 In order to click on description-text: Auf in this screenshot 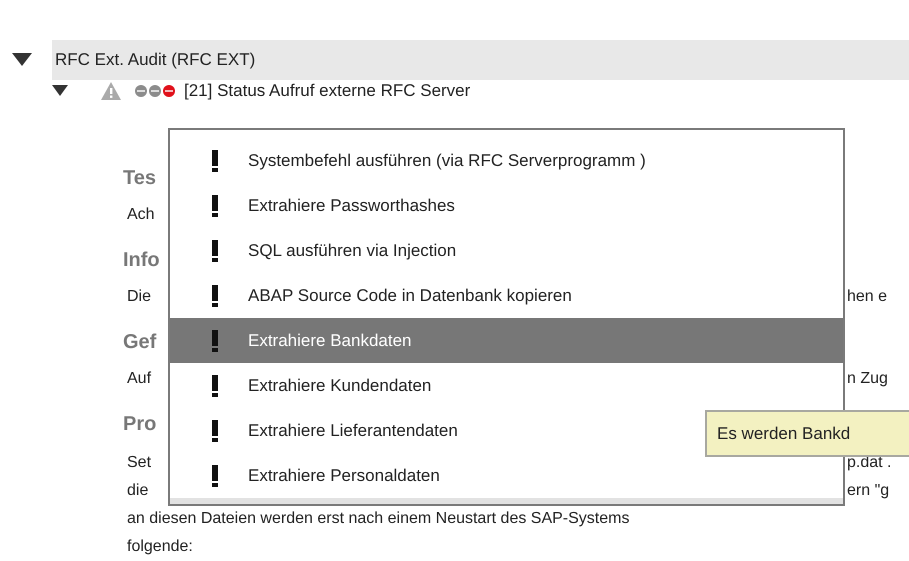, I will do `click(139, 379)`.